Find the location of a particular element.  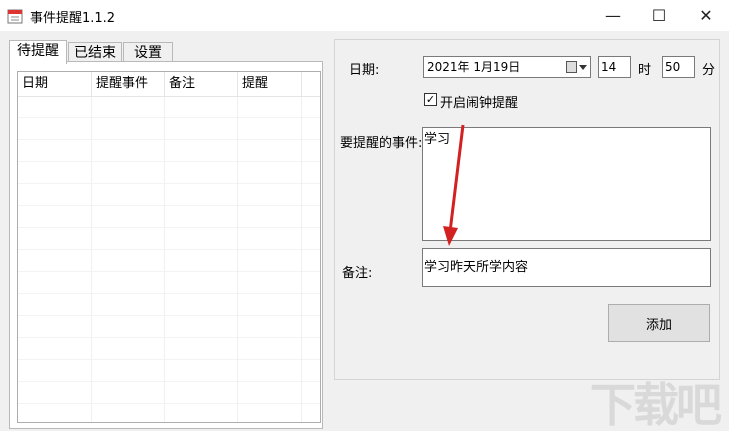

alarm-checkbox: ✓ is located at coordinates (430, 99).